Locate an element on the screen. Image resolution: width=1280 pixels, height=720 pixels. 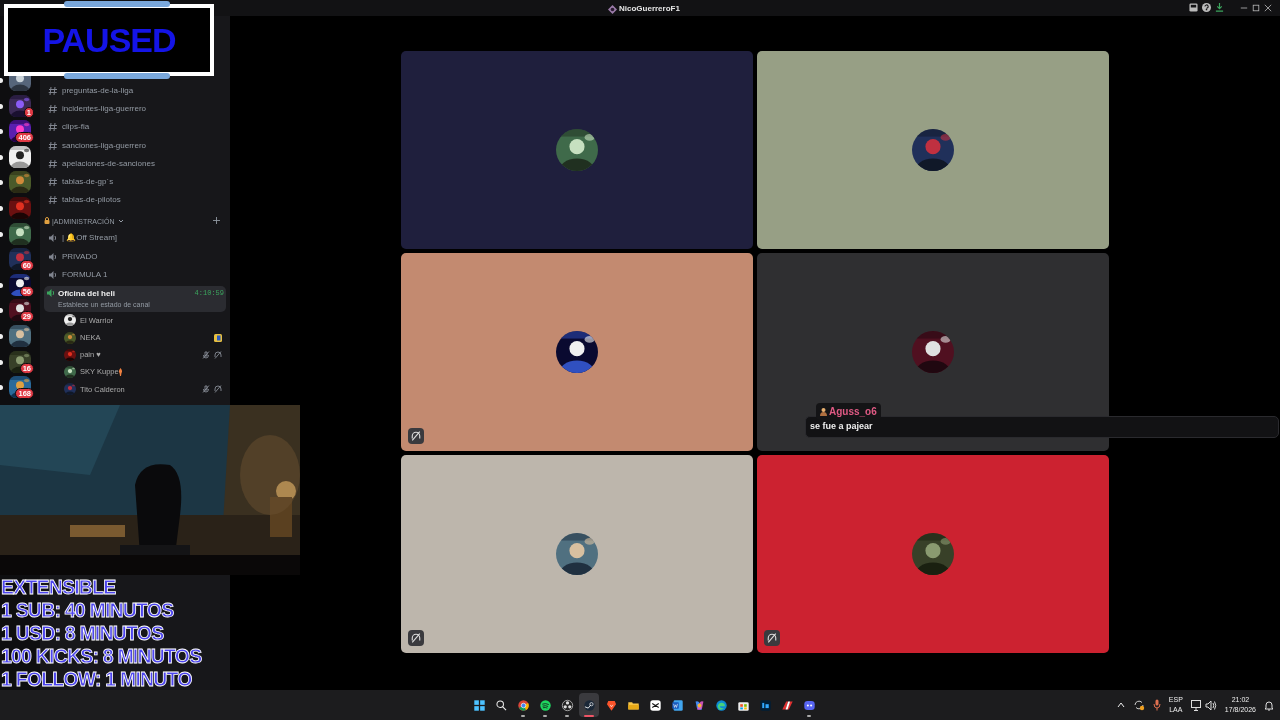
voice-channel: FORMULA 1 is located at coordinates (135, 274).